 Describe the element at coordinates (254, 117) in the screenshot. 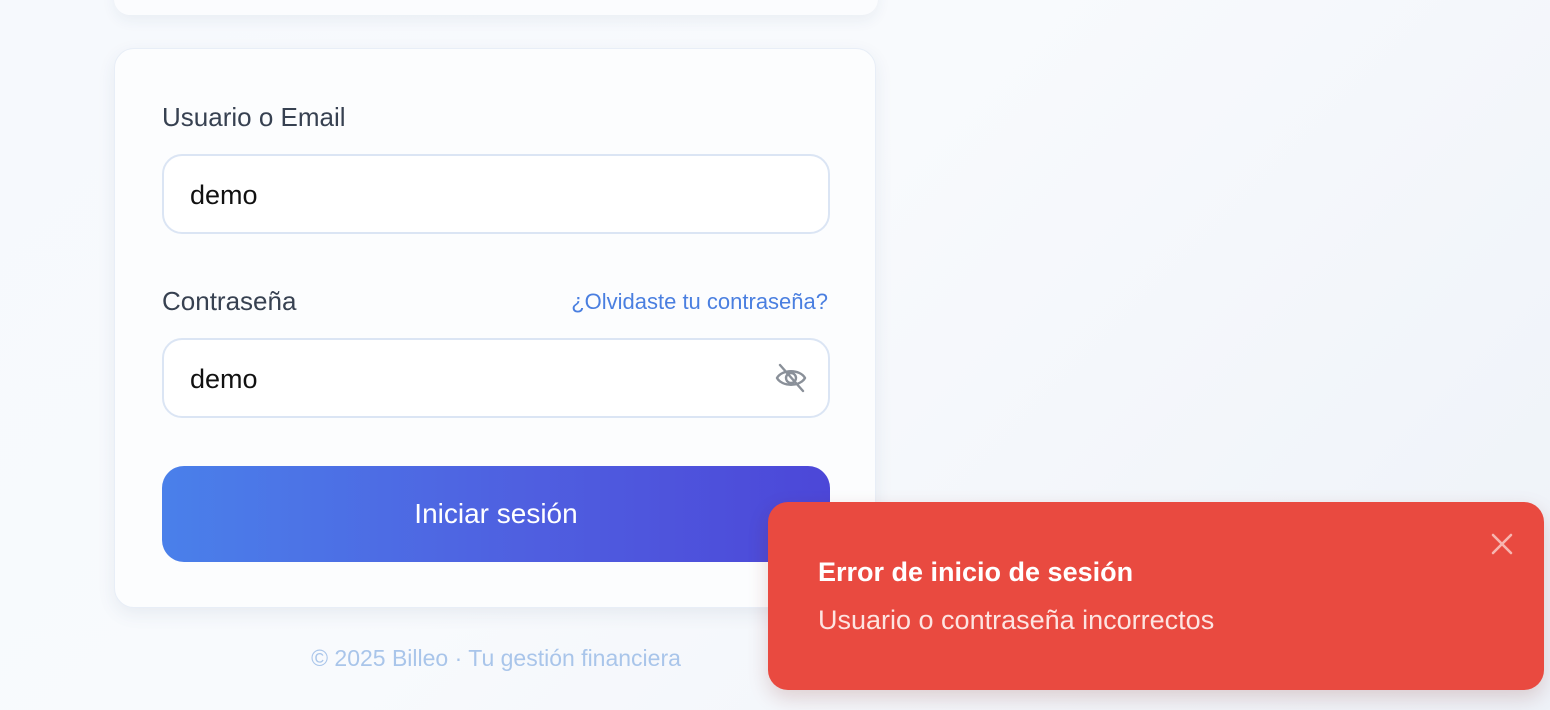

I see `username-label: Usuario o Email` at that location.